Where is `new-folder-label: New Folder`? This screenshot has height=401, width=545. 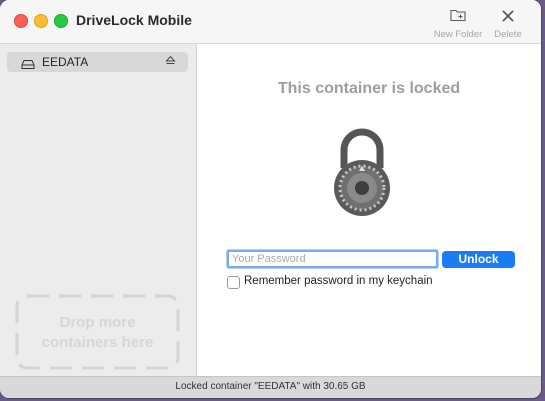
new-folder-label: New Folder is located at coordinates (458, 34).